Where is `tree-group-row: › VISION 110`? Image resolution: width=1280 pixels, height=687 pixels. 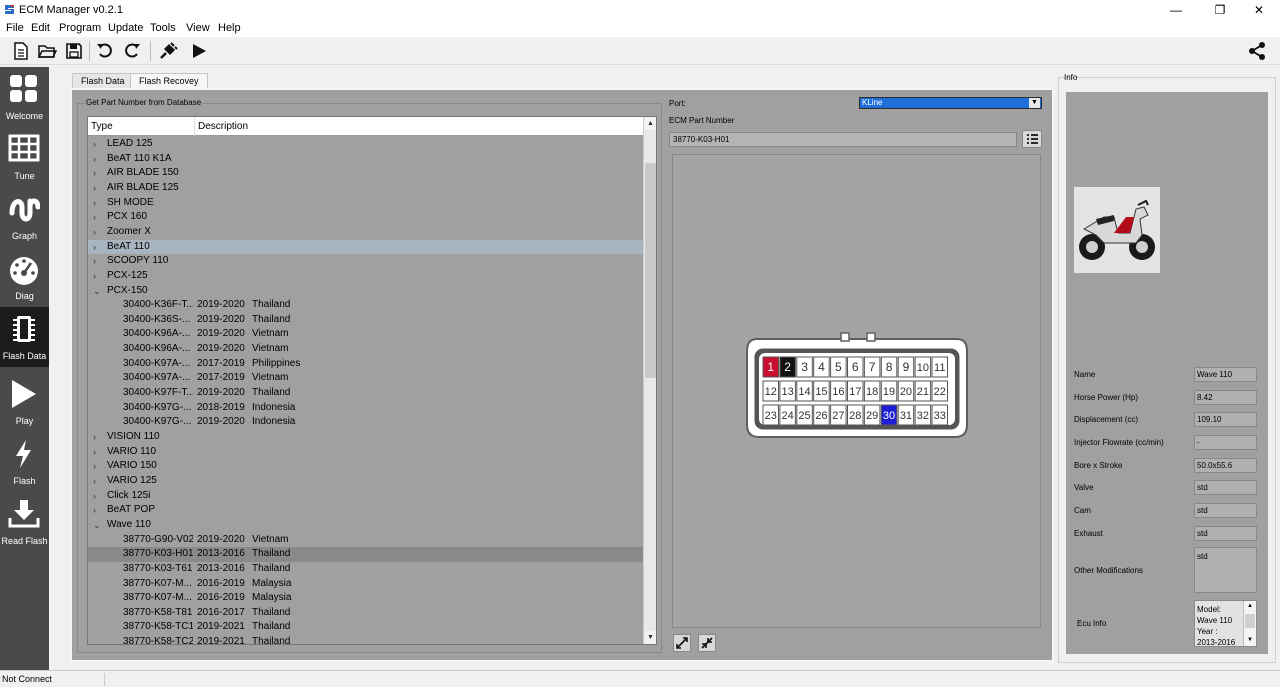 tree-group-row: › VISION 110 is located at coordinates (365, 437).